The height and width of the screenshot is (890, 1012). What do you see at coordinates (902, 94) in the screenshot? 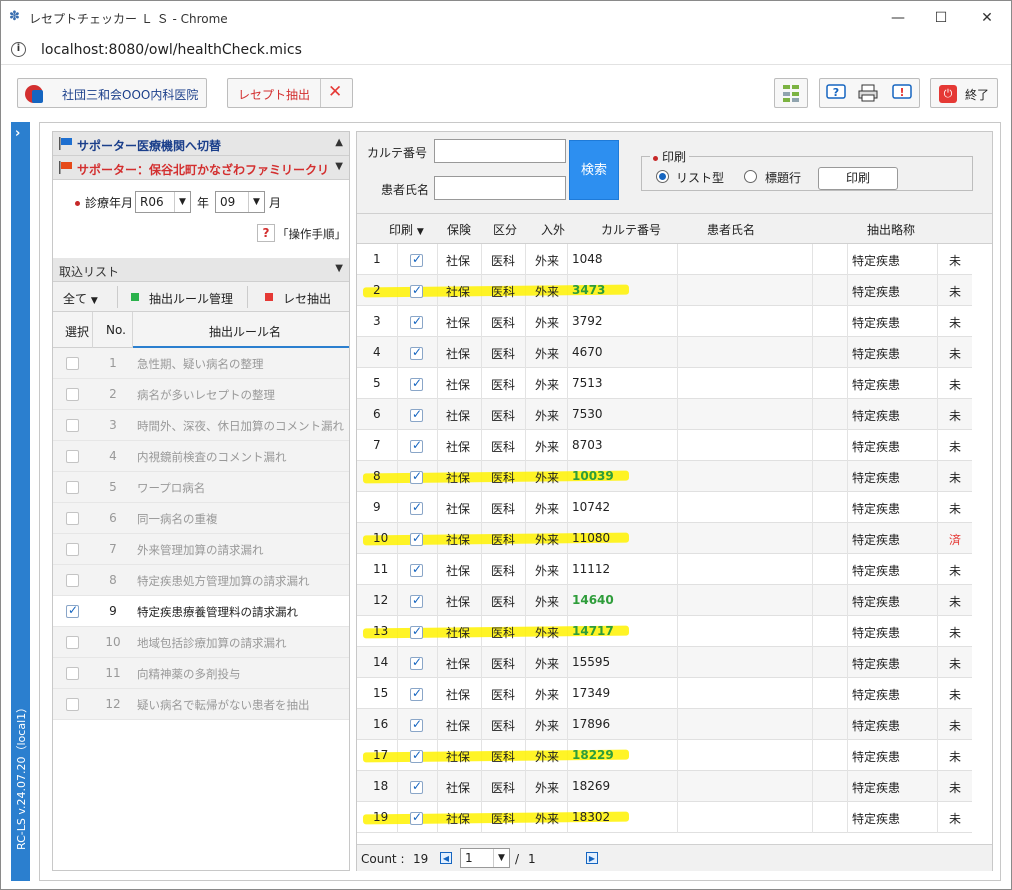
I see `alert-message-icon: !` at bounding box center [902, 94].